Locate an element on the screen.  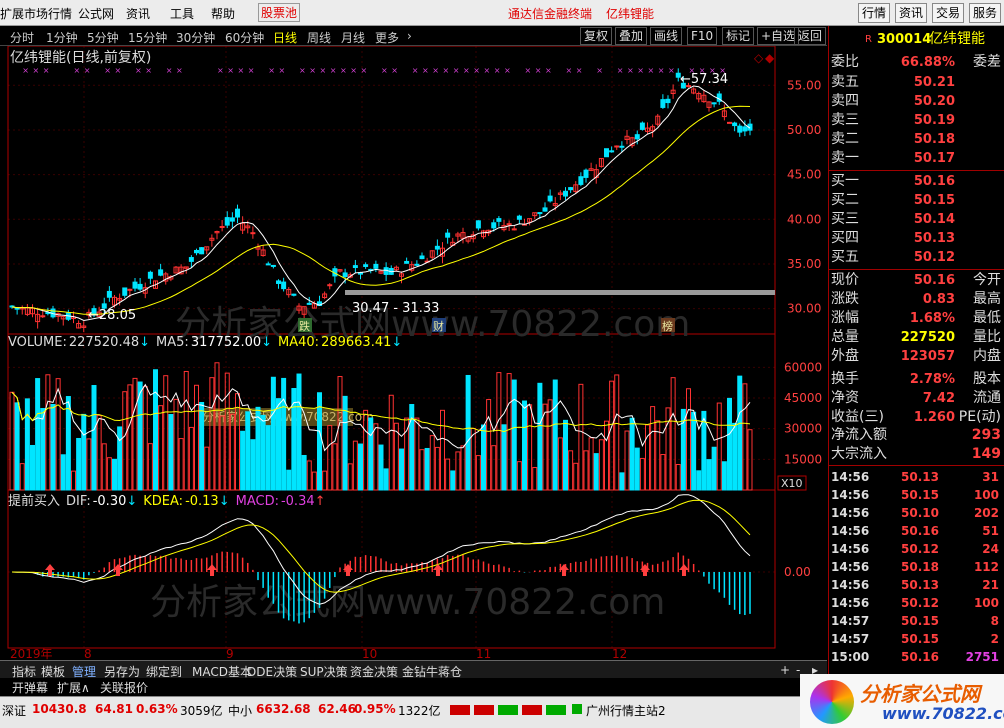
price-tick: 45.00 is located at coordinates (804, 175).